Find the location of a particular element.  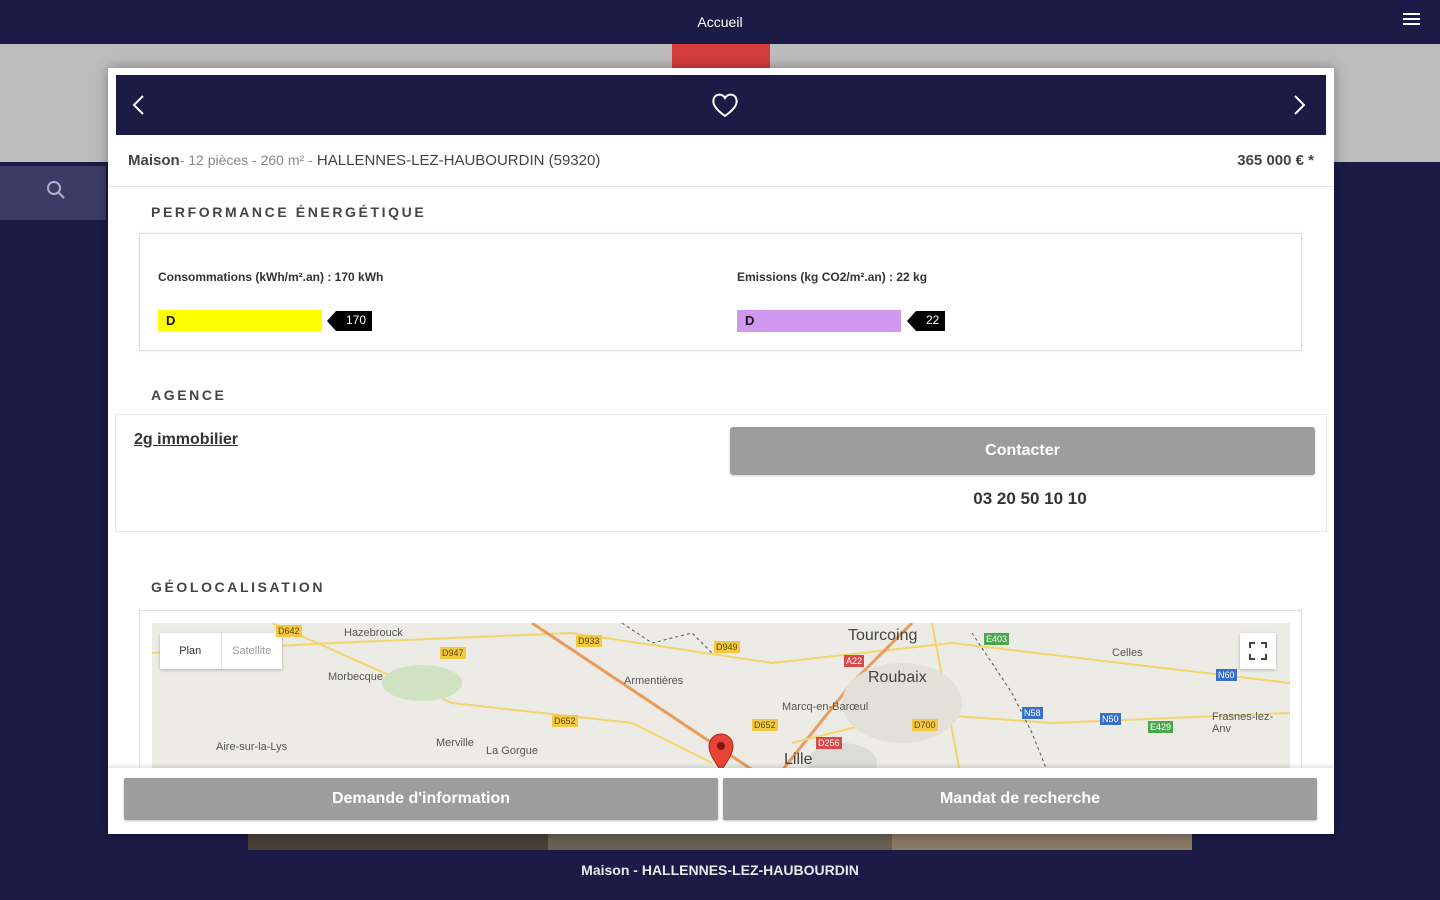

consumption-class-bar: D is located at coordinates (240, 321).